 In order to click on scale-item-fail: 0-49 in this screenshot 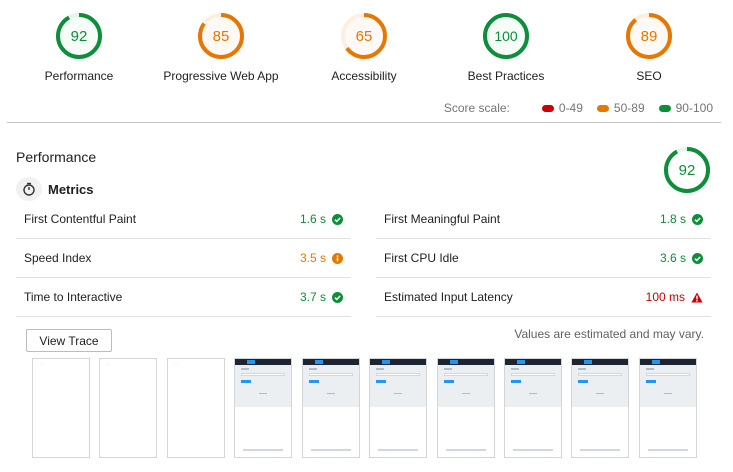, I will do `click(562, 108)`.